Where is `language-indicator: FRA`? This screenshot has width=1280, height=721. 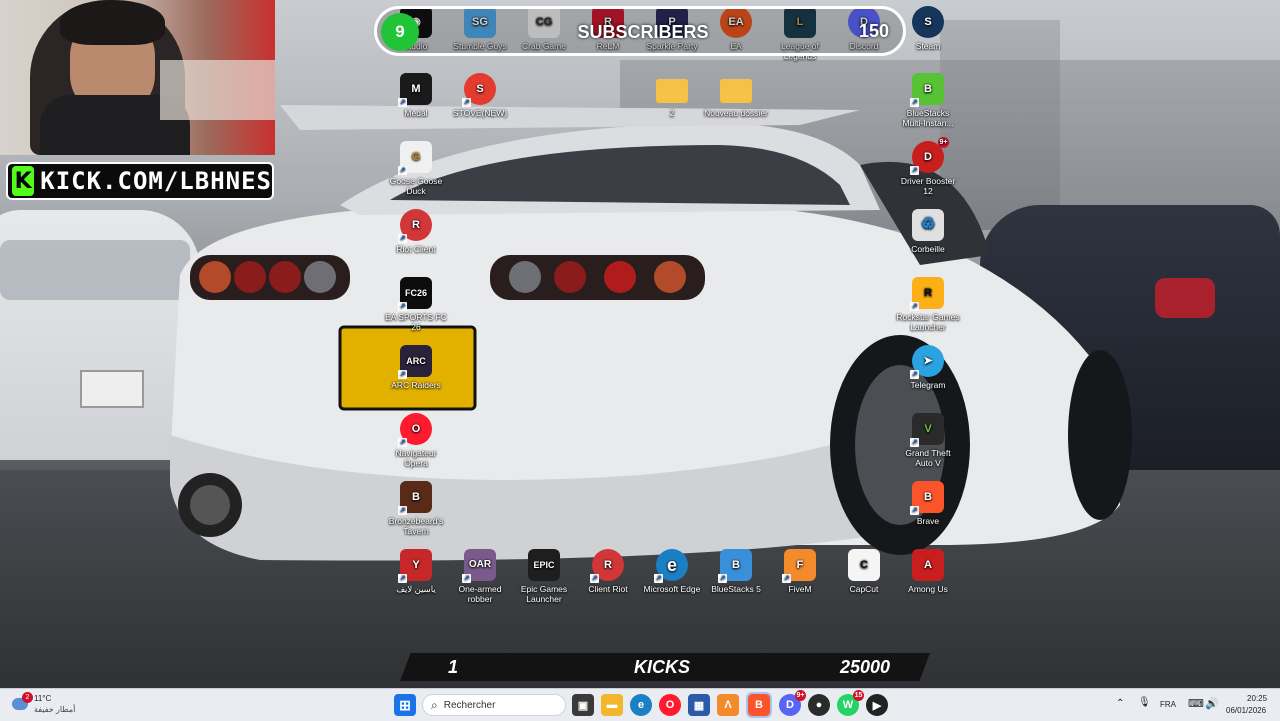
language-indicator: FRA is located at coordinates (1168, 704).